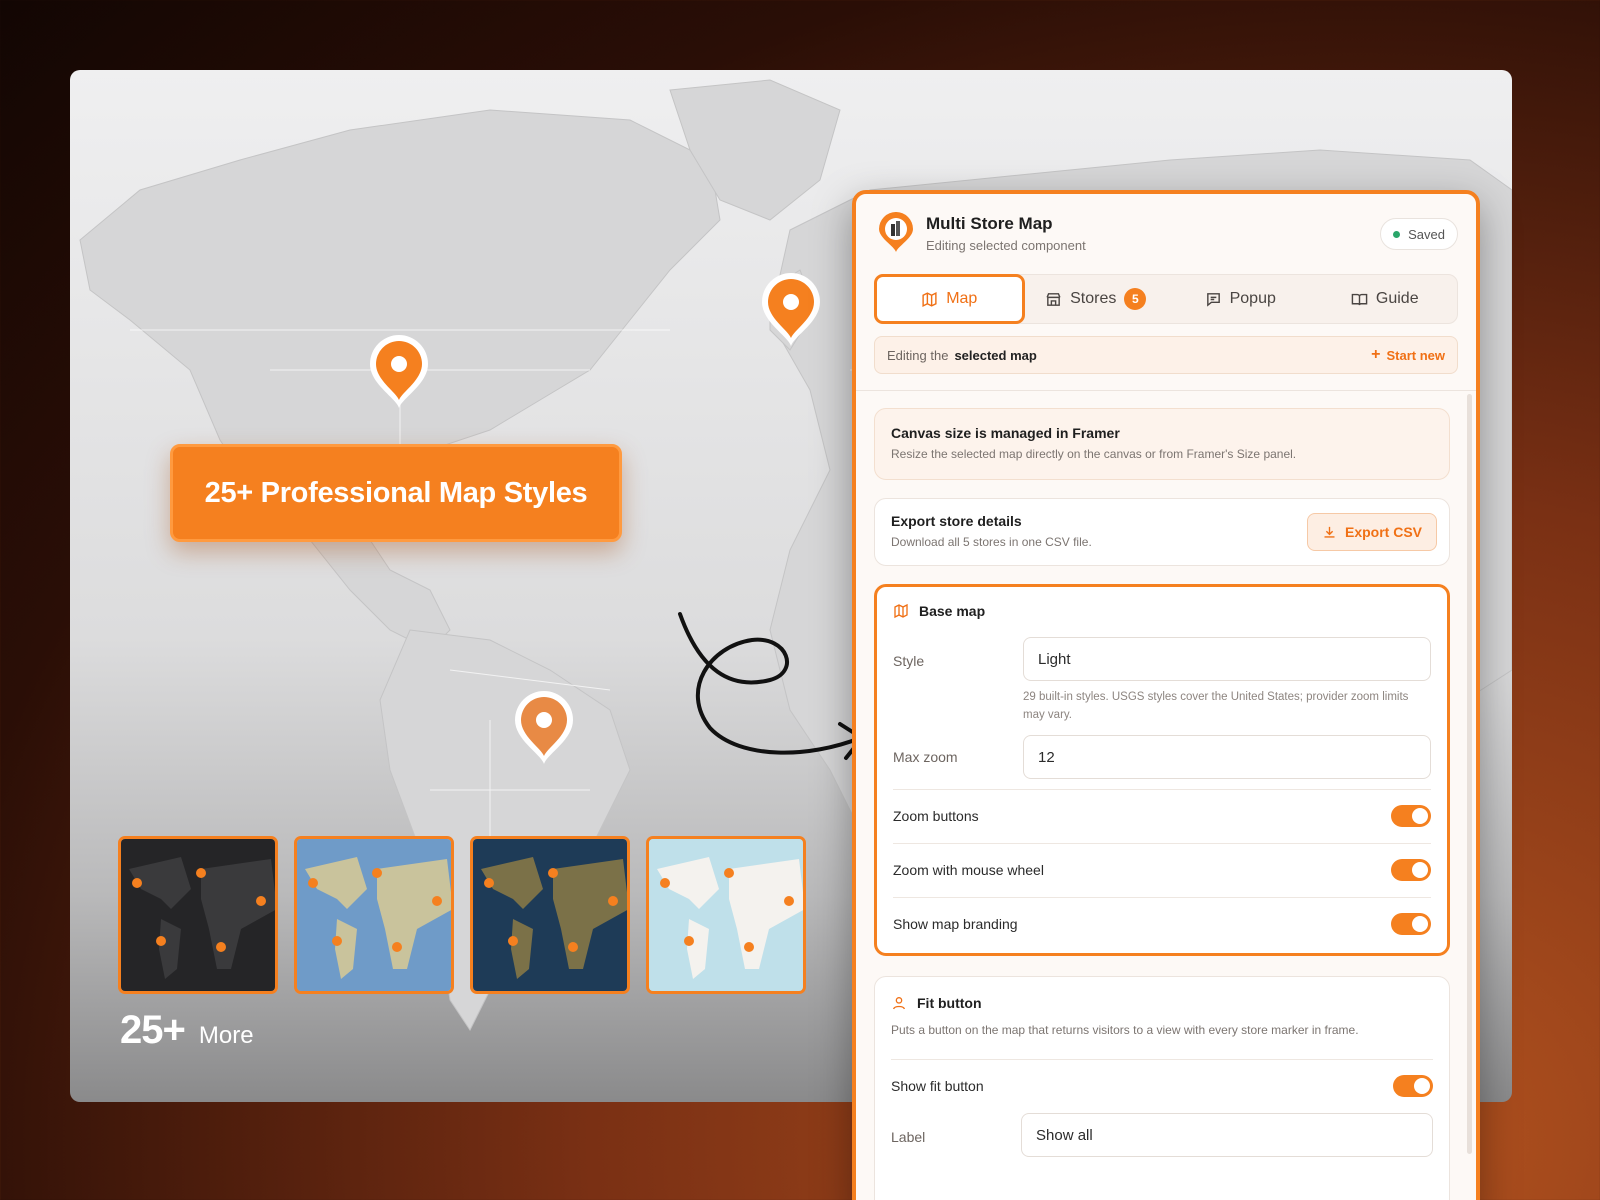 This screenshot has height=1200, width=1600. I want to click on show-fit-button-toggle, so click(1413, 1086).